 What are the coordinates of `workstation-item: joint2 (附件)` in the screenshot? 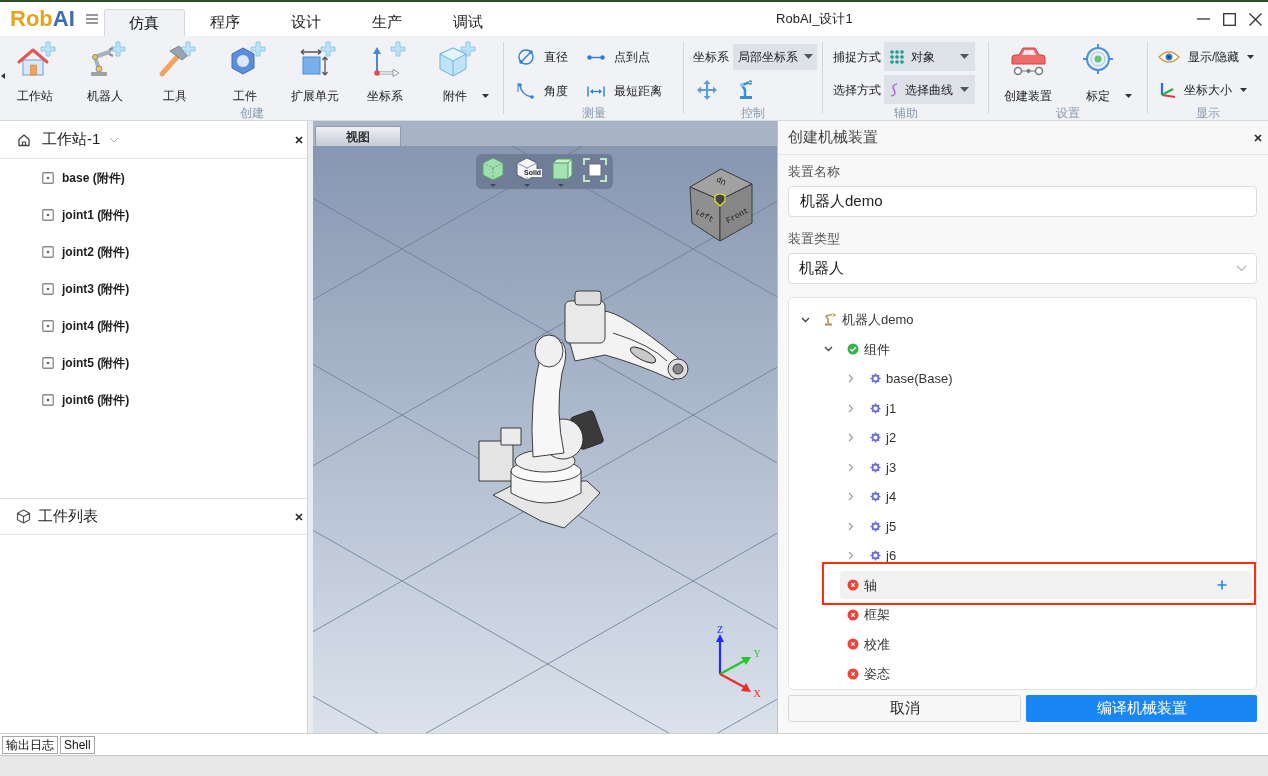 It's located at (96, 251).